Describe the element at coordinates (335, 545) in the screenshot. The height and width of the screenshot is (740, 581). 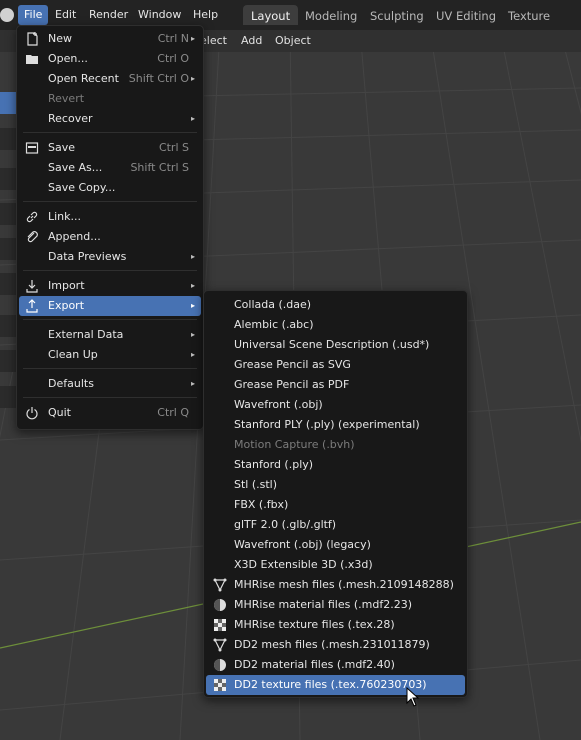
I see `export-obj-legacy: Wavefront (.obj) (legacy)` at that location.